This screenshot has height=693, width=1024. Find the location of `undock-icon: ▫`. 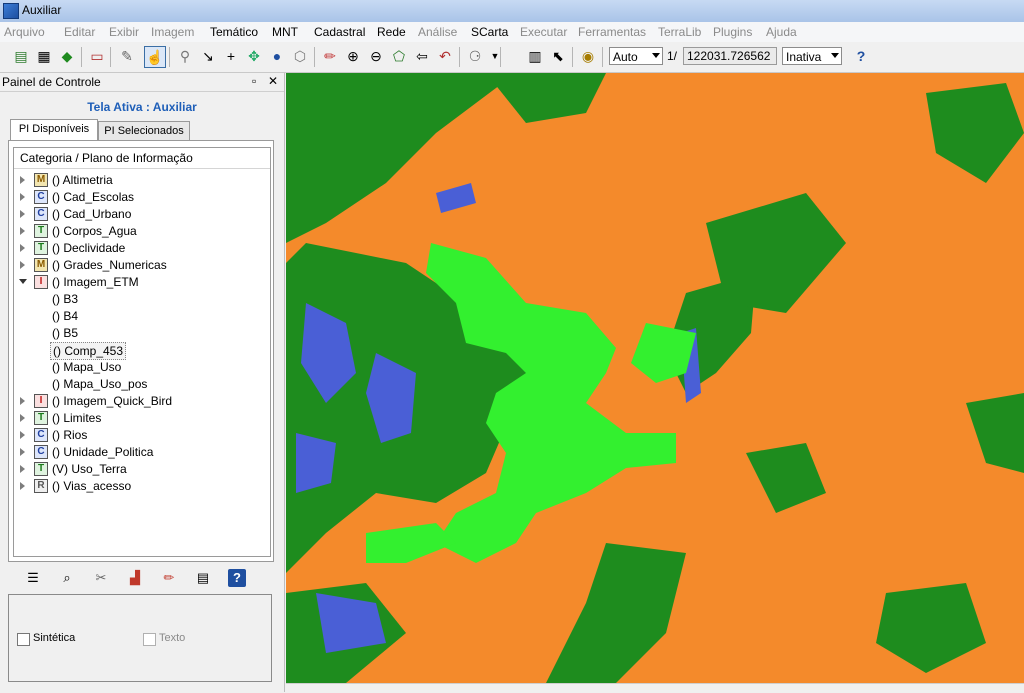

undock-icon: ▫ is located at coordinates (254, 81).